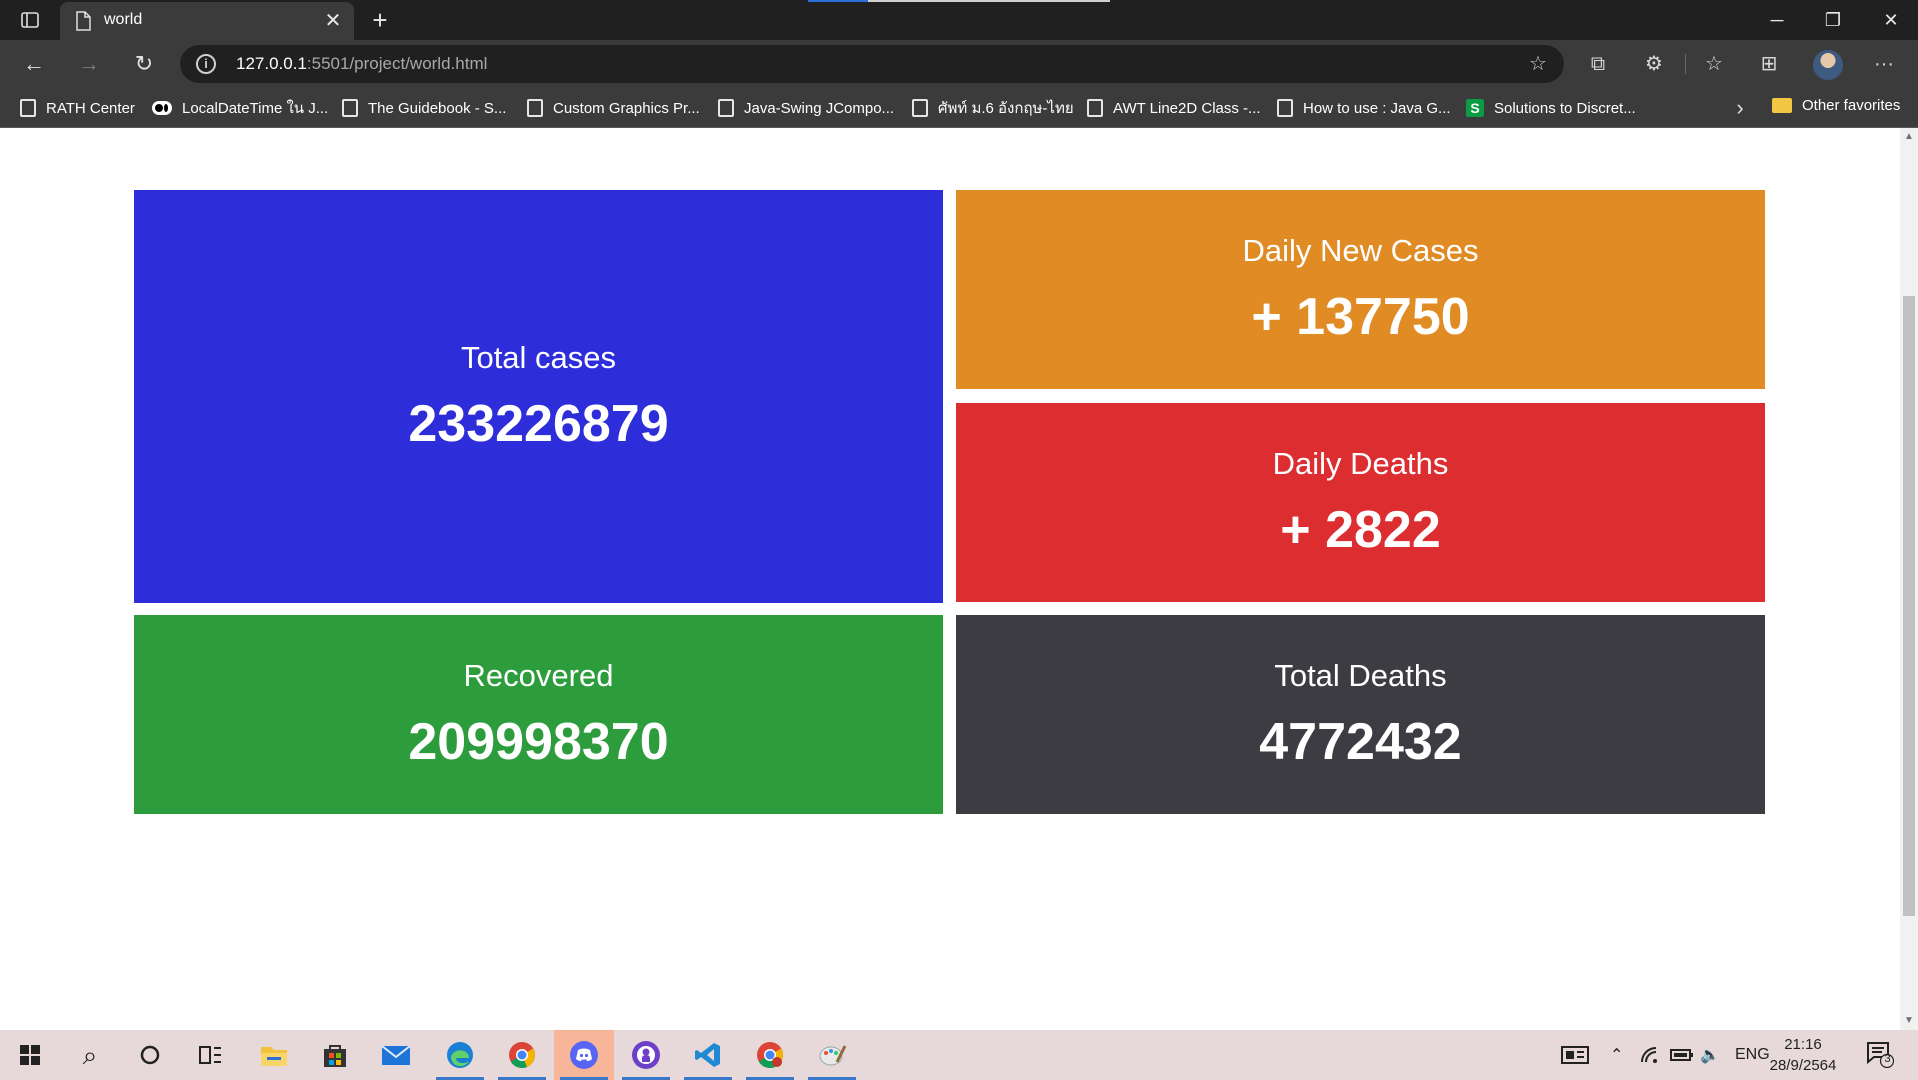 This screenshot has height=1080, width=1918. Describe the element at coordinates (396, 1055) in the screenshot. I see `mail-icon` at that location.